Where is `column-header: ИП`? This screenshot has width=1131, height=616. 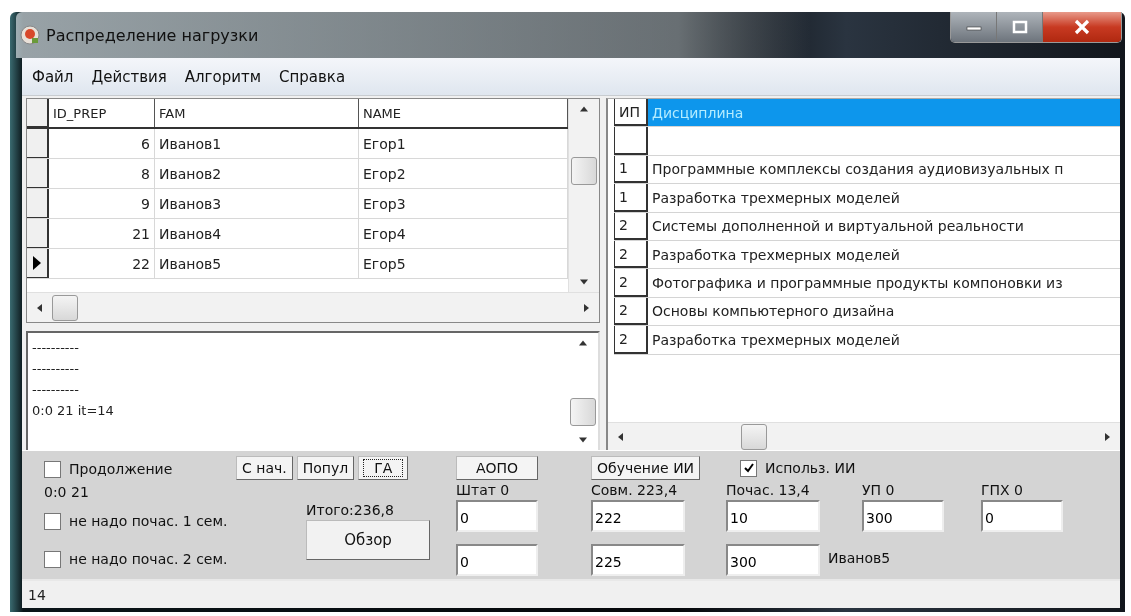 column-header: ИП is located at coordinates (631, 113).